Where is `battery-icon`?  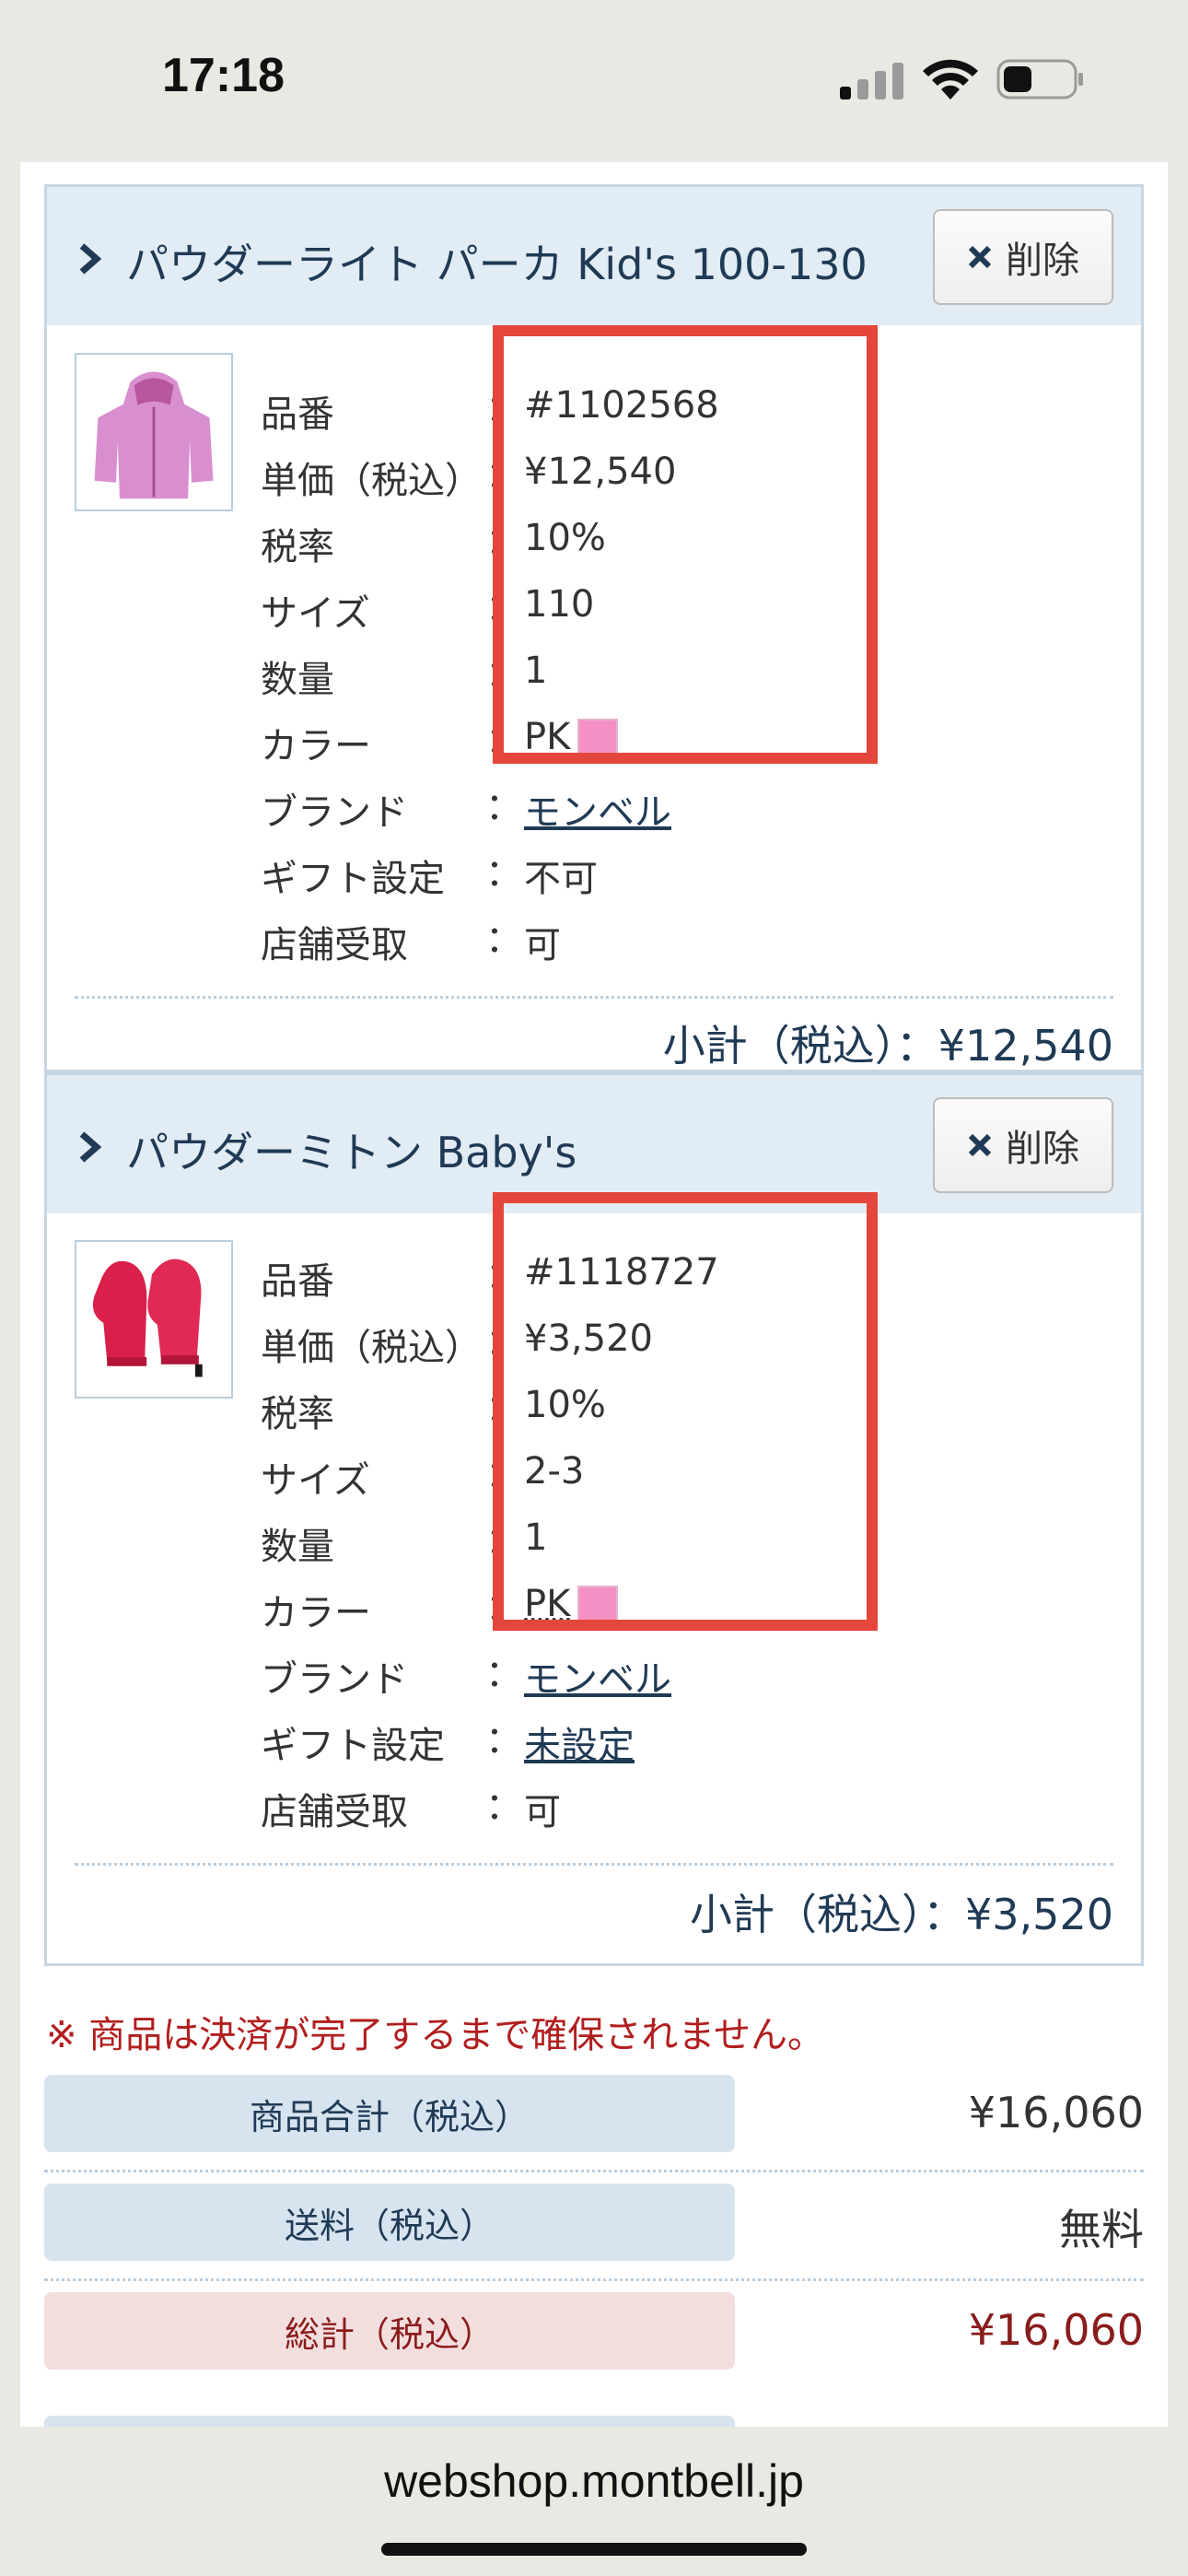
battery-icon is located at coordinates (1039, 79).